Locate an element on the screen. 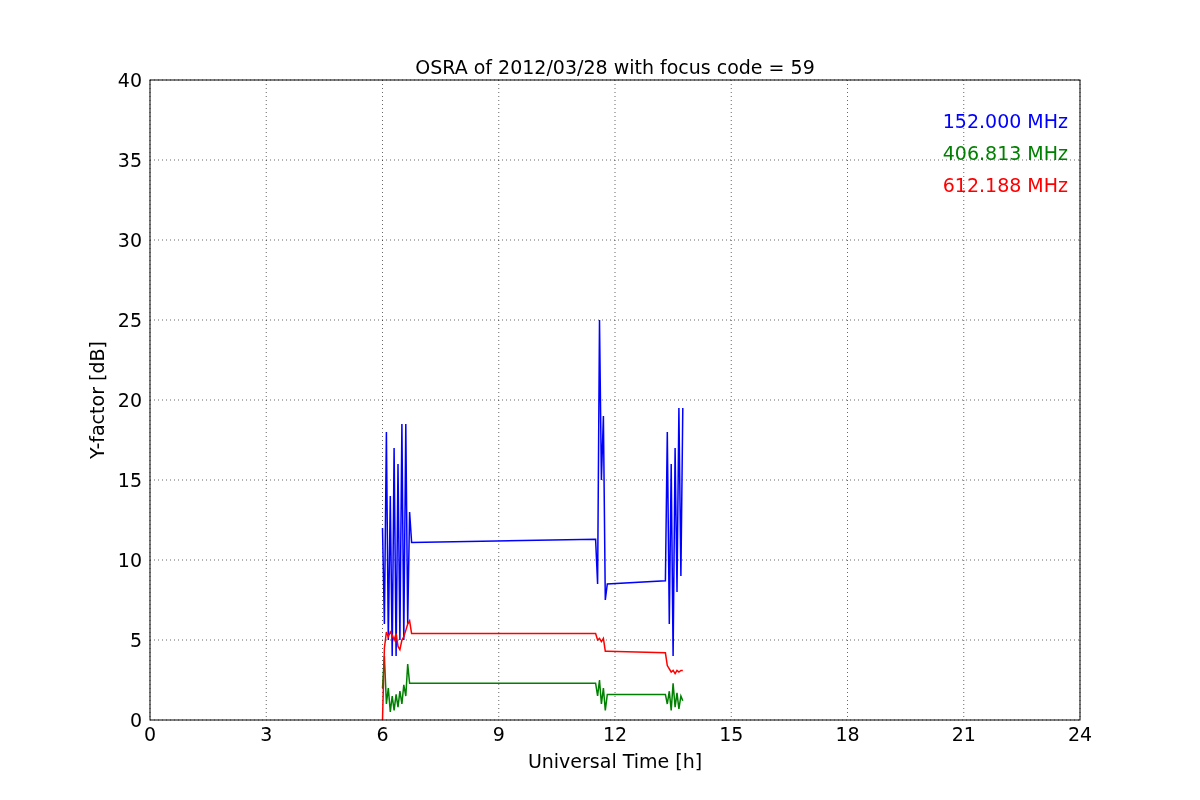 Image resolution: width=1200 pixels, height=800 pixels. y-axis-label: Y-factor [dB] is located at coordinates (97, 400).